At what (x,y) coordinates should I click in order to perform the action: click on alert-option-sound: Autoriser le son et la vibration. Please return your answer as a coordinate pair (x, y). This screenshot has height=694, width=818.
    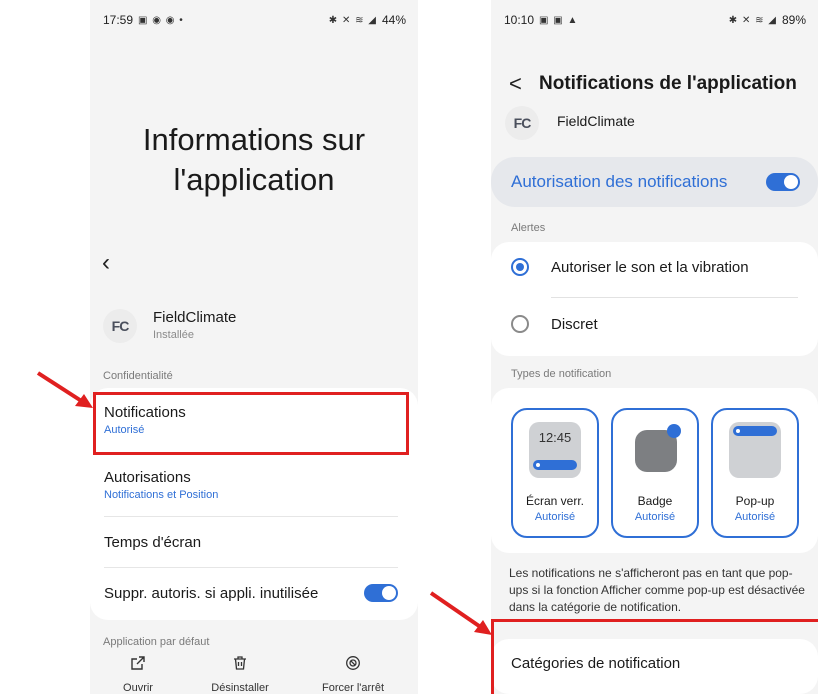
    Looking at the image, I should click on (654, 267).